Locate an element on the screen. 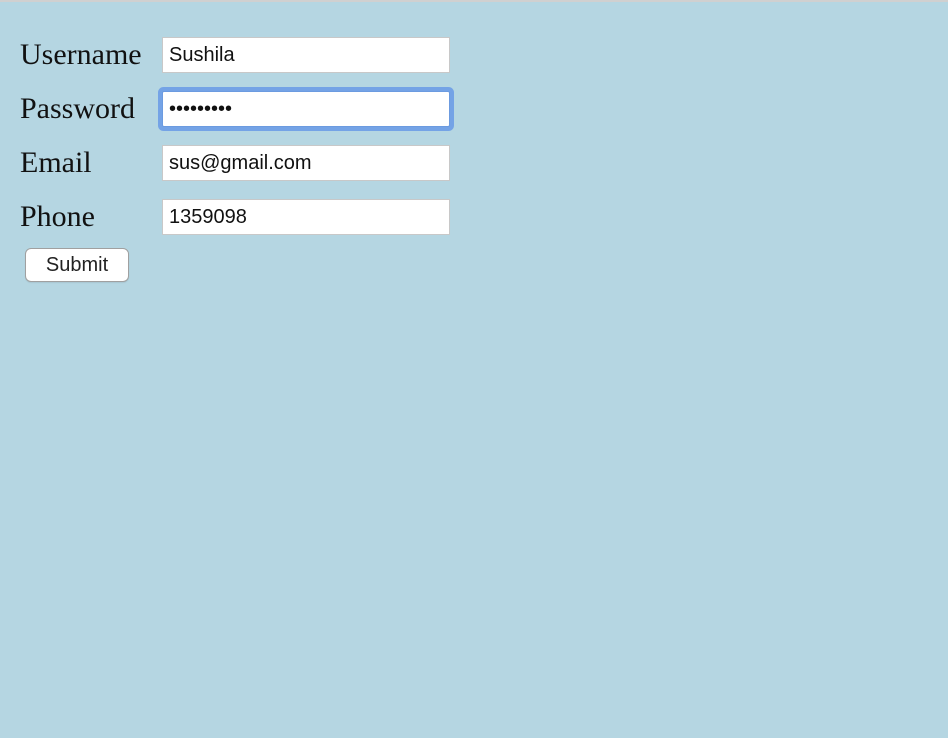  username-row: Username is located at coordinates (235, 55).